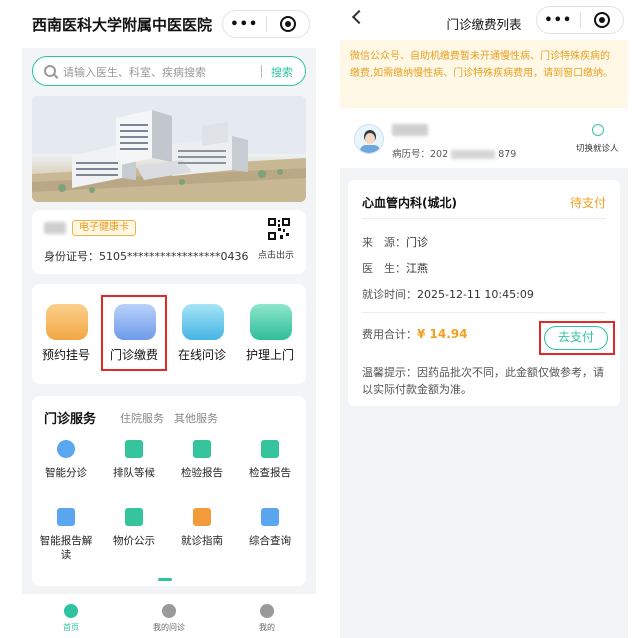 The height and width of the screenshot is (638, 640). Describe the element at coordinates (66, 548) in the screenshot. I see `service-label: 智能报告解读` at that location.